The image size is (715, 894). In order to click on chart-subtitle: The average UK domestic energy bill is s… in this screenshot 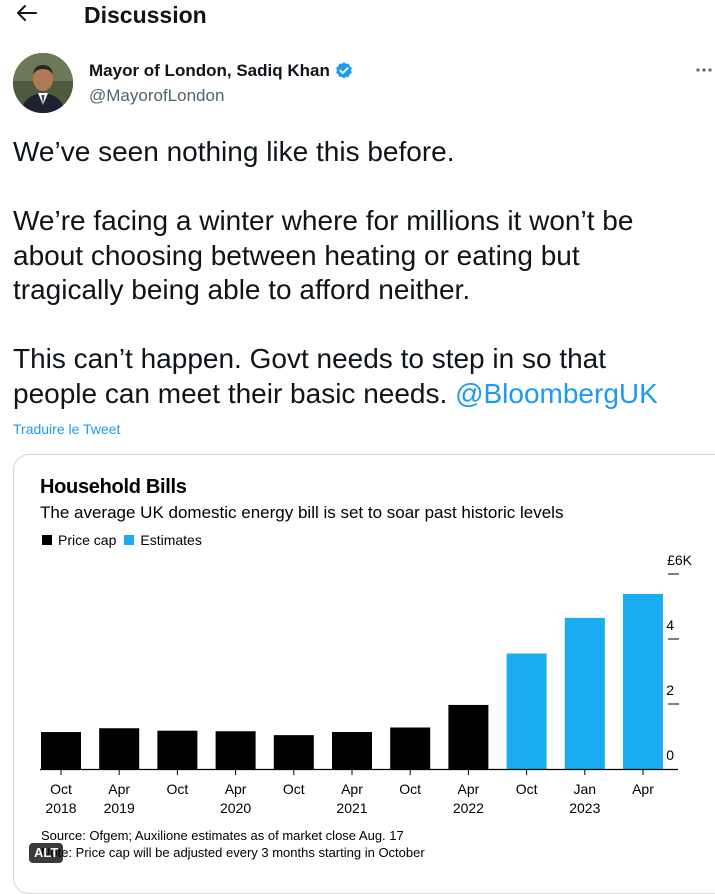, I will do `click(302, 512)`.